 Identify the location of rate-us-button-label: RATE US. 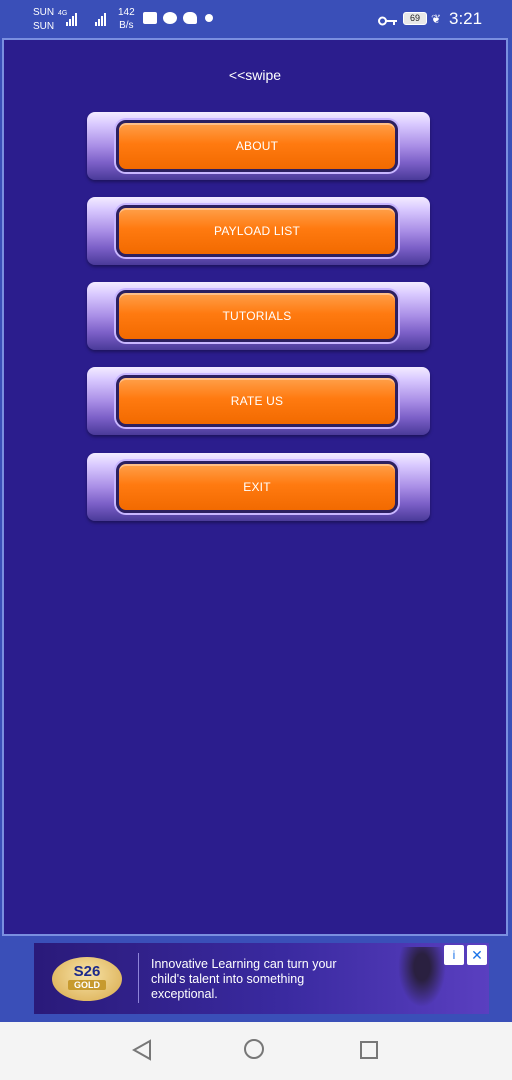
(257, 401).